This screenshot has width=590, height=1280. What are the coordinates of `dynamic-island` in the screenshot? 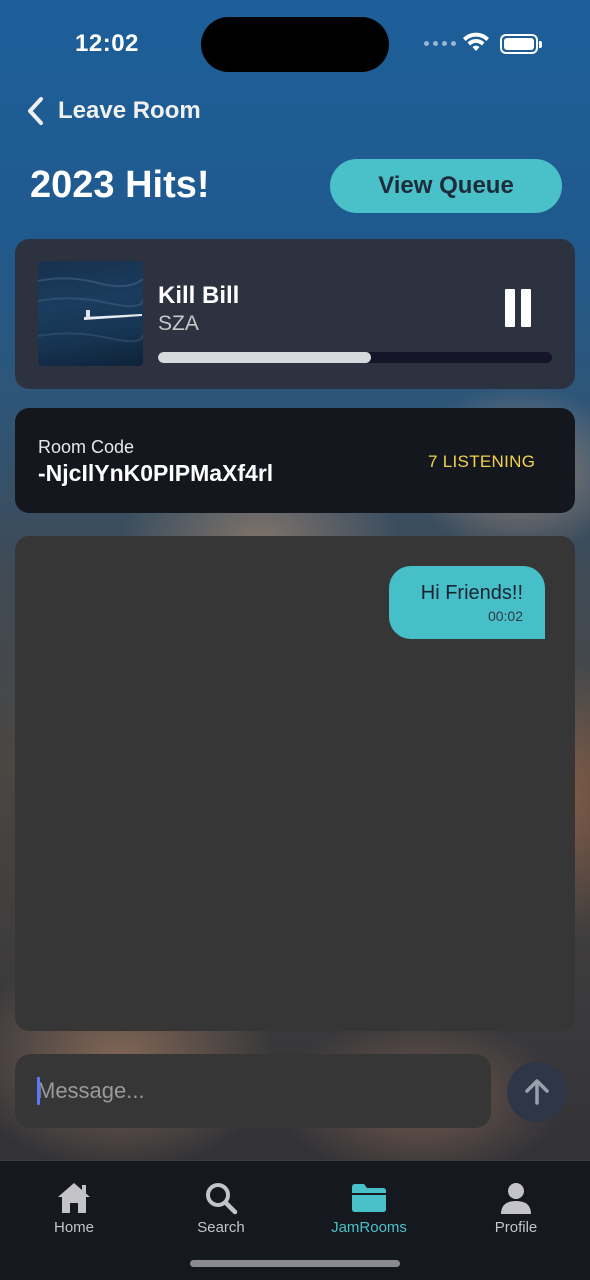 It's located at (295, 44).